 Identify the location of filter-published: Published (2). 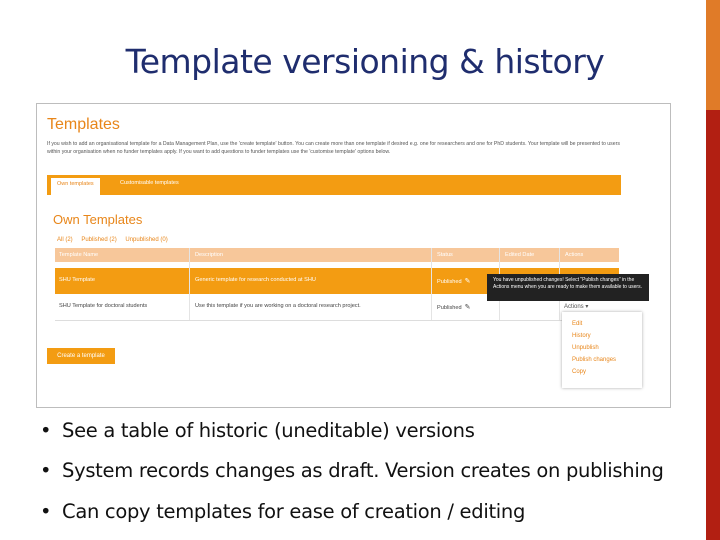
(98, 240).